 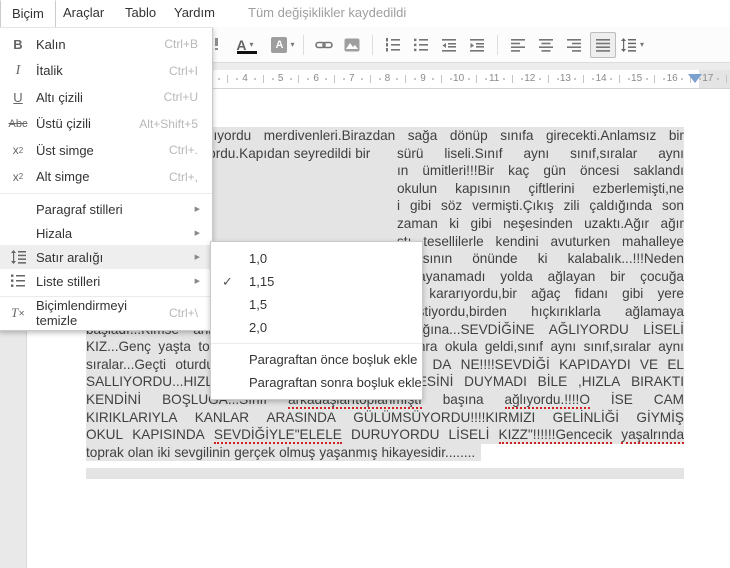 What do you see at coordinates (668, 399) in the screenshot?
I see `doc-word: CAM` at bounding box center [668, 399].